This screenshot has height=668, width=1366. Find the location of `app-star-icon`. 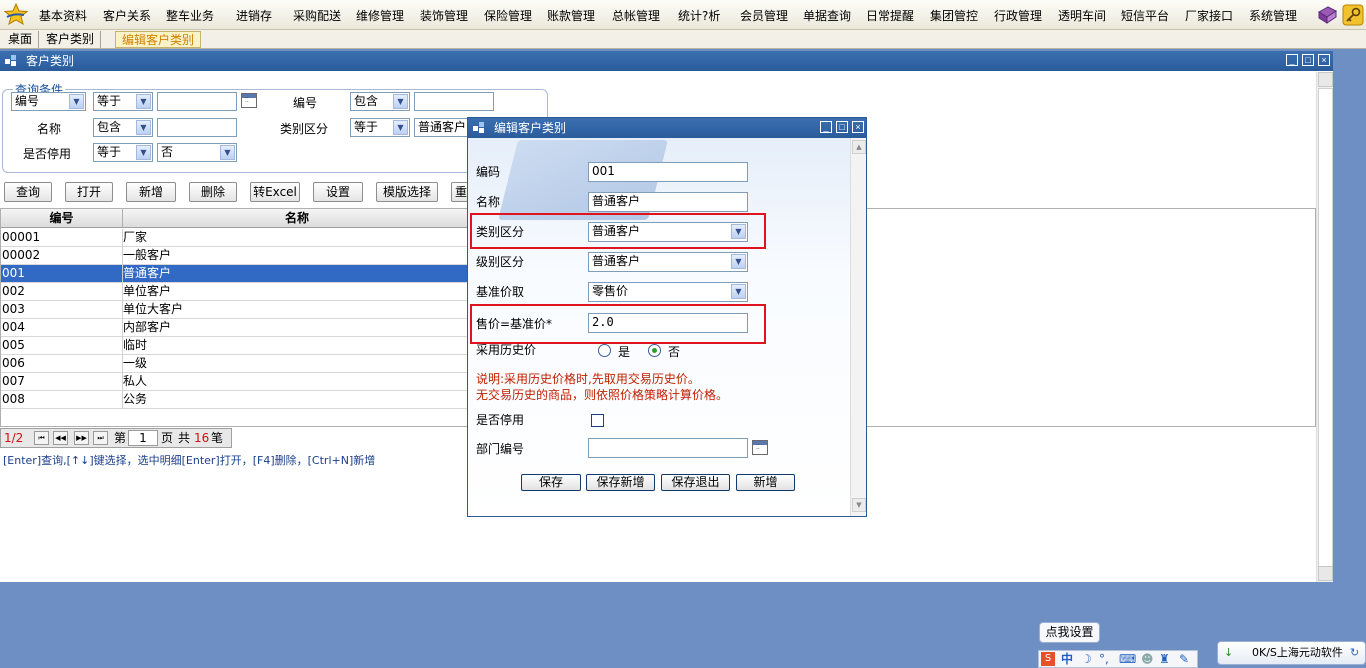

app-star-icon is located at coordinates (16, 14).